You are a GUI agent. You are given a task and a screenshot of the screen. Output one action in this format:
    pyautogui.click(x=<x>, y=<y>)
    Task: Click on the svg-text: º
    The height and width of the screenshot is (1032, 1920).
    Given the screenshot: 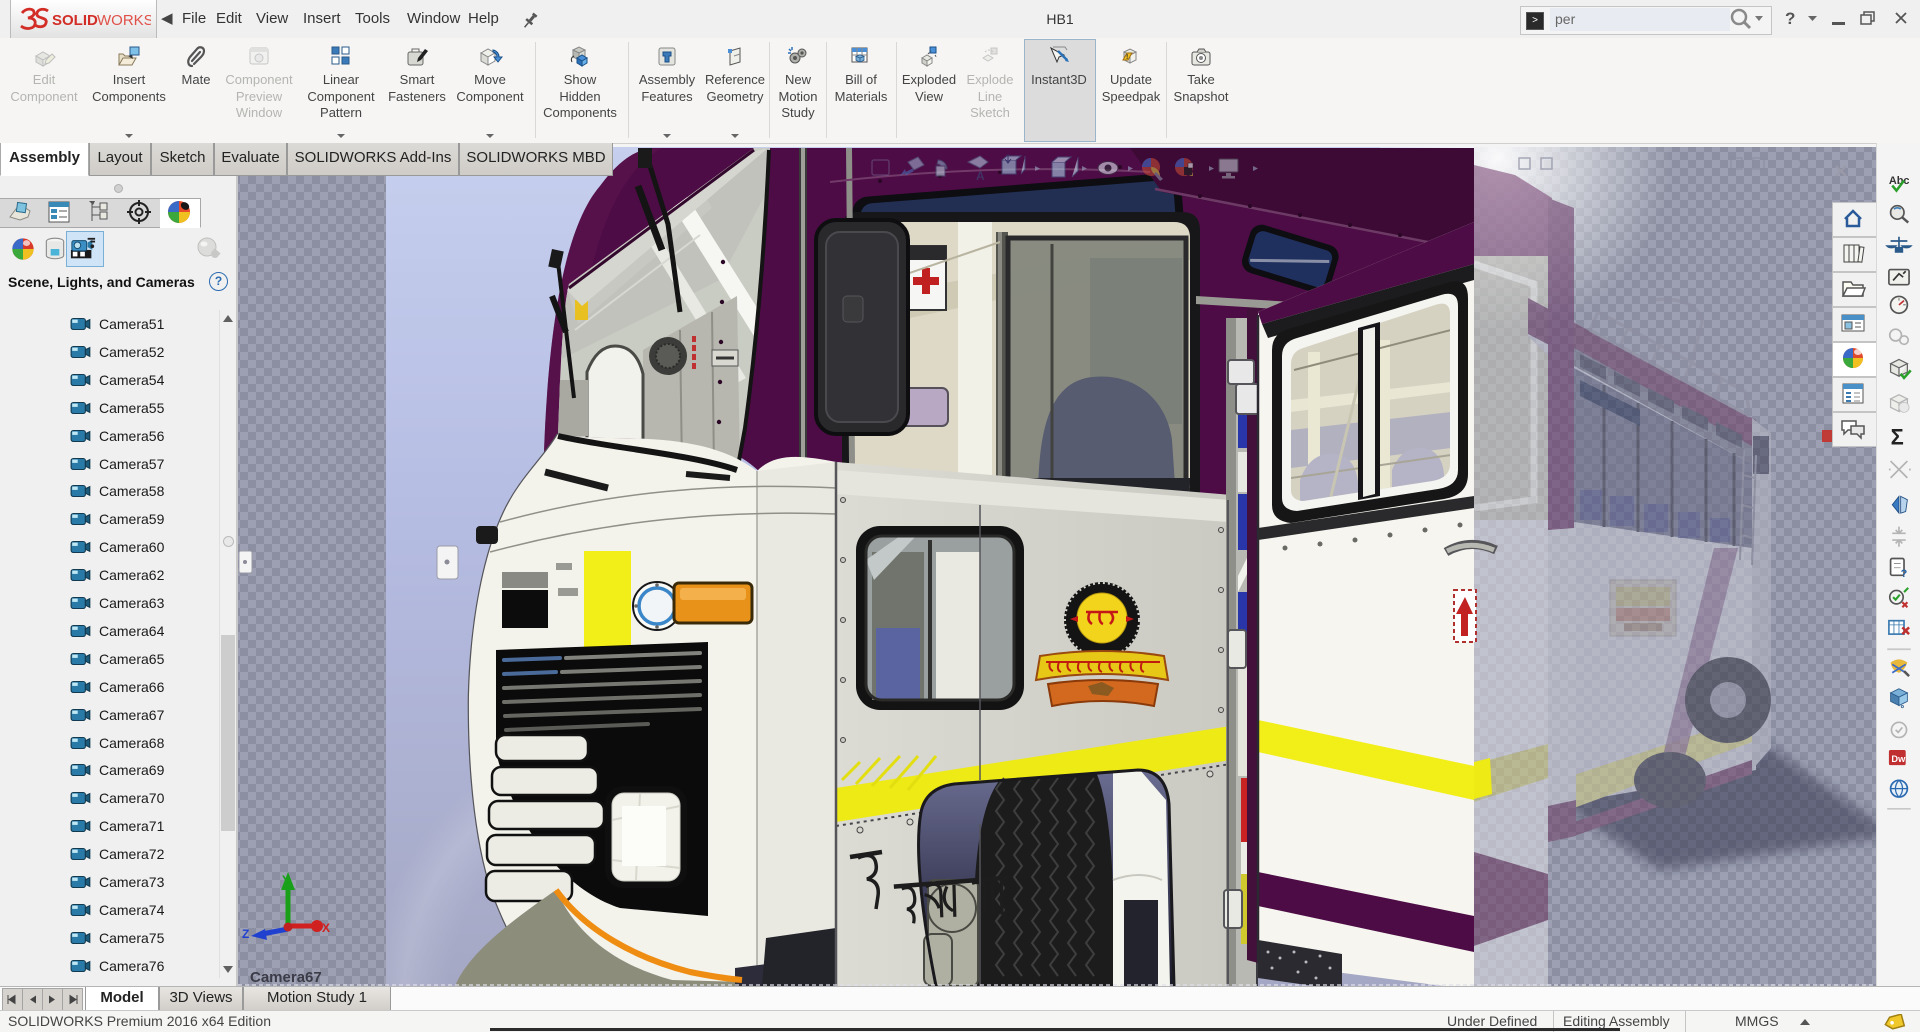 What is the action you would take?
    pyautogui.click(x=1903, y=708)
    